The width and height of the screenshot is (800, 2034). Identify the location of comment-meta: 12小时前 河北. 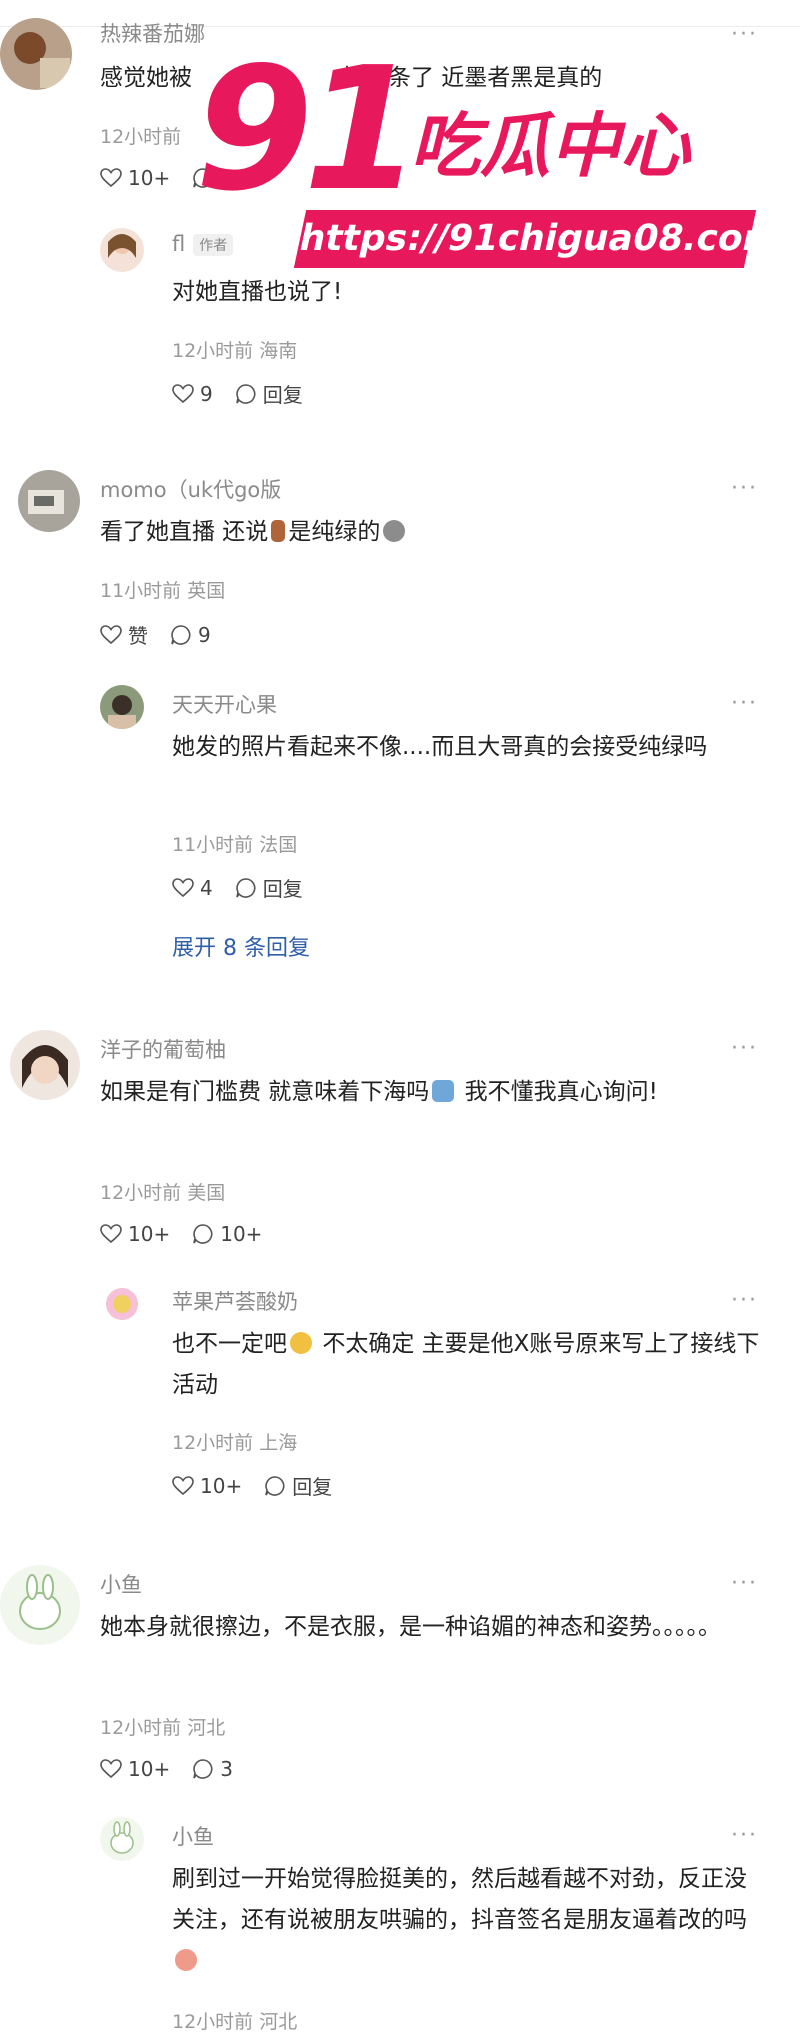
(163, 1728).